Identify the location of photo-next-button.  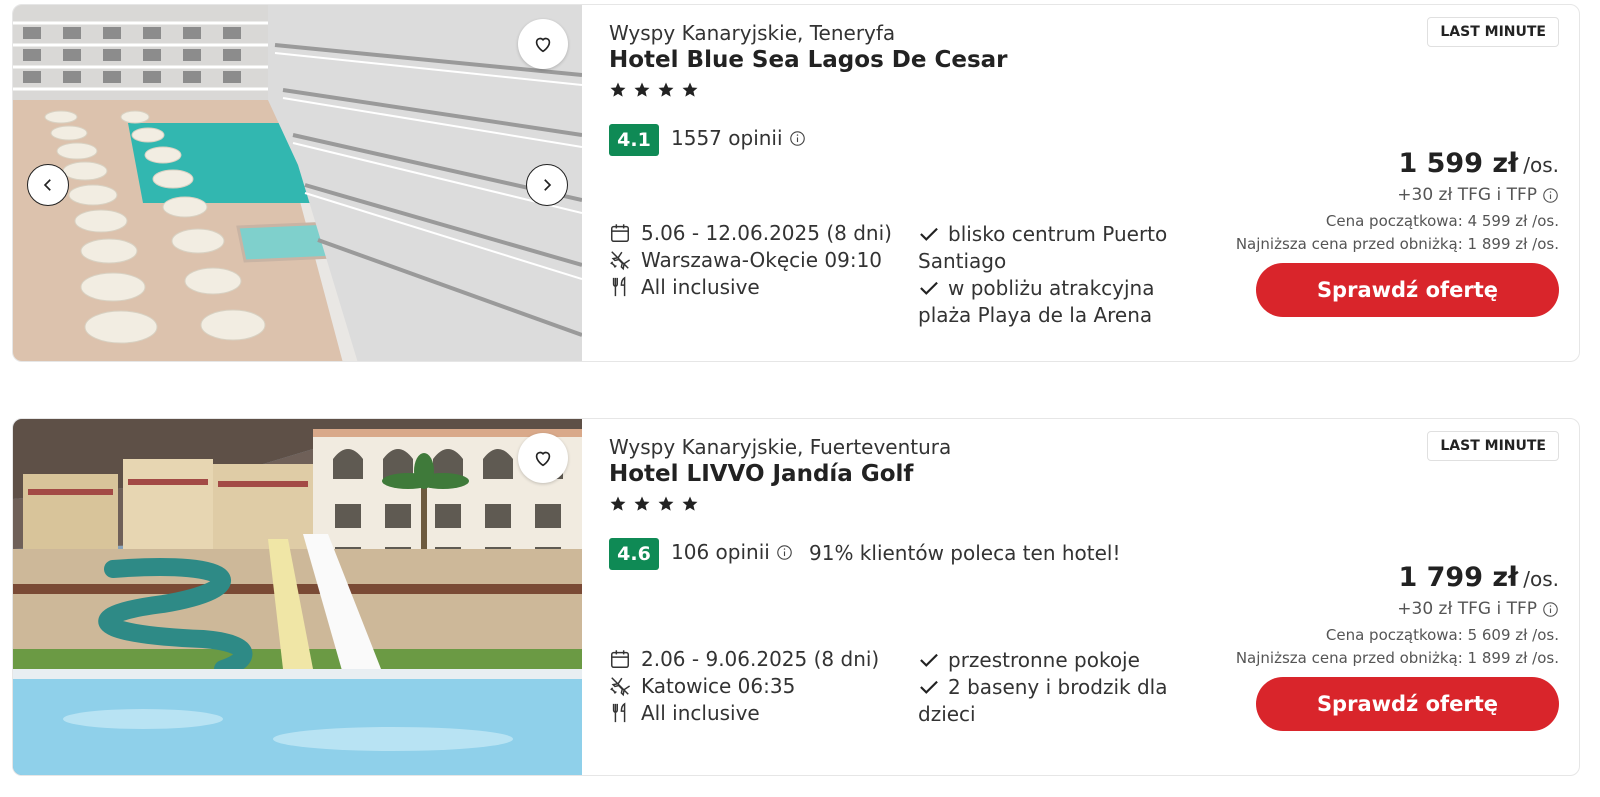
(547, 185).